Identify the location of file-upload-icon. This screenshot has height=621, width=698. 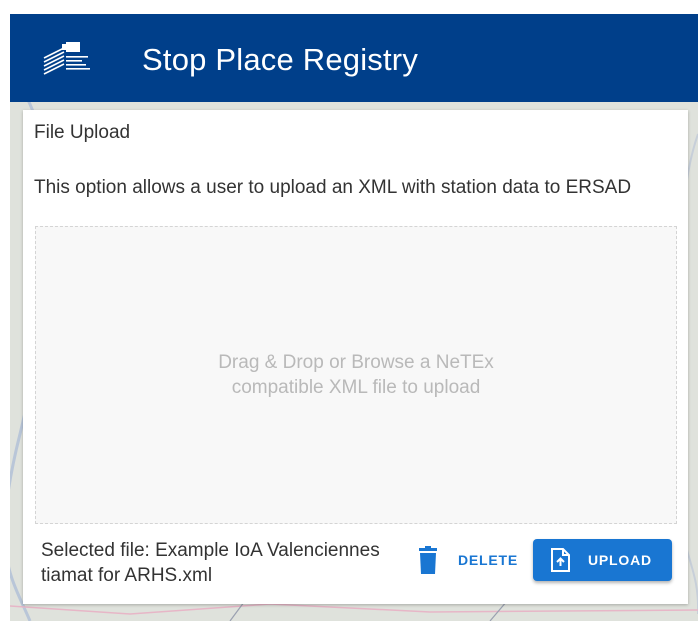
(560, 560).